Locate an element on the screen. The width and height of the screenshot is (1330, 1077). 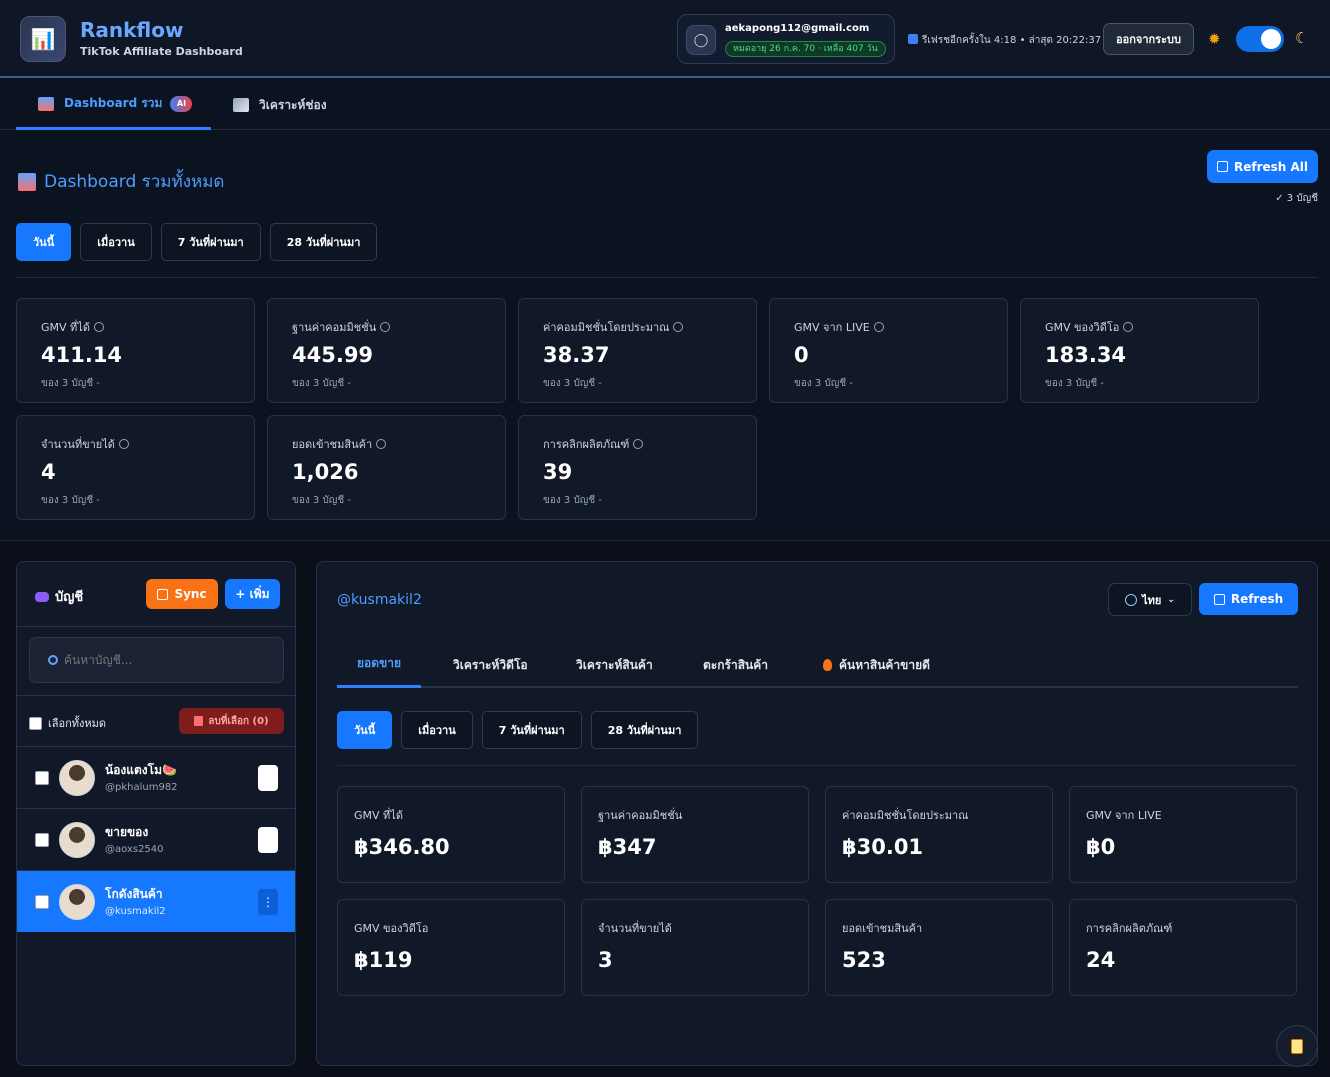
tab-channel-analysis: วิเคราะห์ช่อง is located at coordinates (280, 105).